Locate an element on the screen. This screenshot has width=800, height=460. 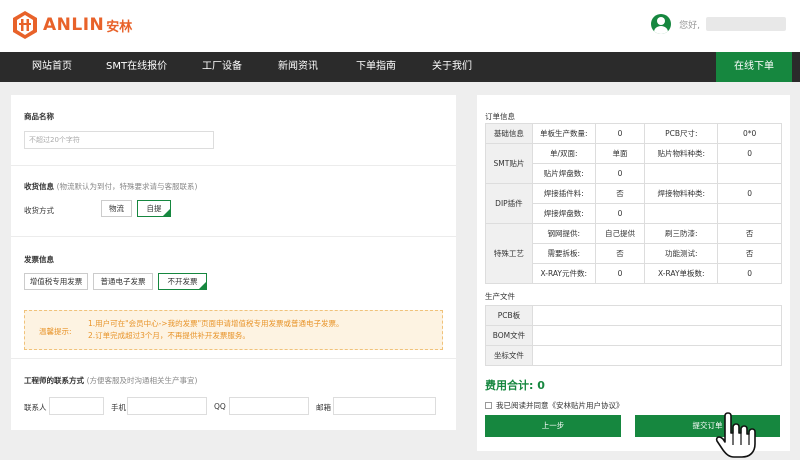
user-area: 您好, is located at coordinates (718, 24).